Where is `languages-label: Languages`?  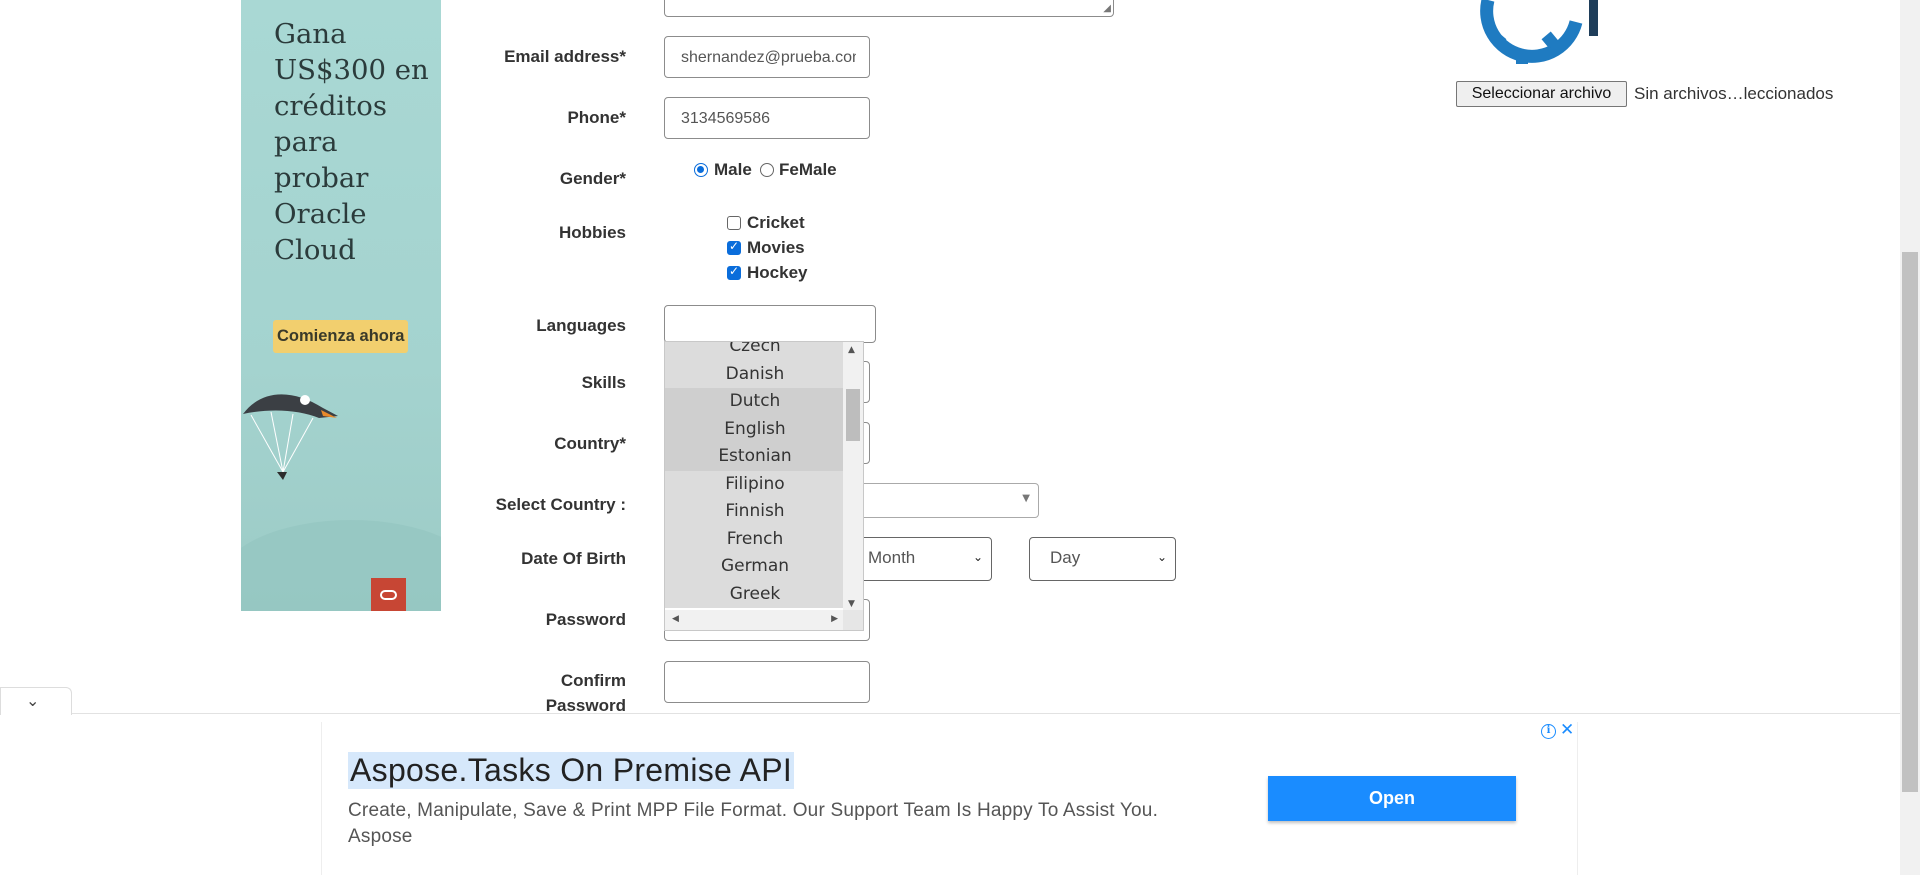
languages-label: Languages is located at coordinates (581, 325).